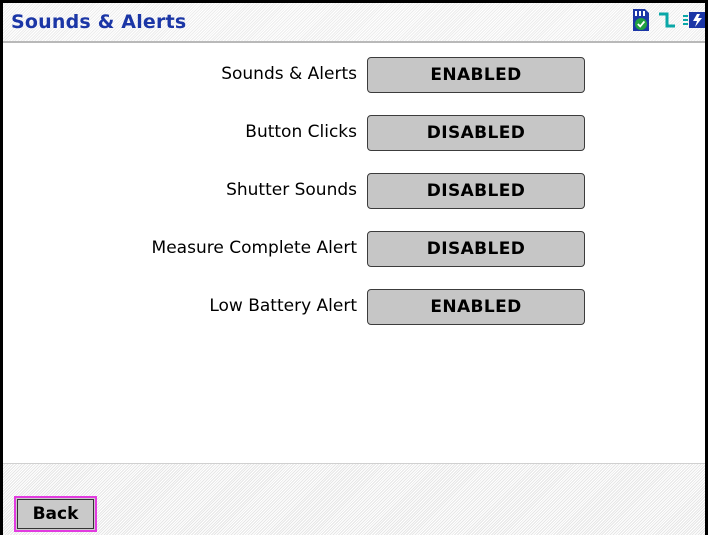  I want to click on setting-row-measure-complete-alert: Measure Complete Alert DISABLED, so click(354, 249).